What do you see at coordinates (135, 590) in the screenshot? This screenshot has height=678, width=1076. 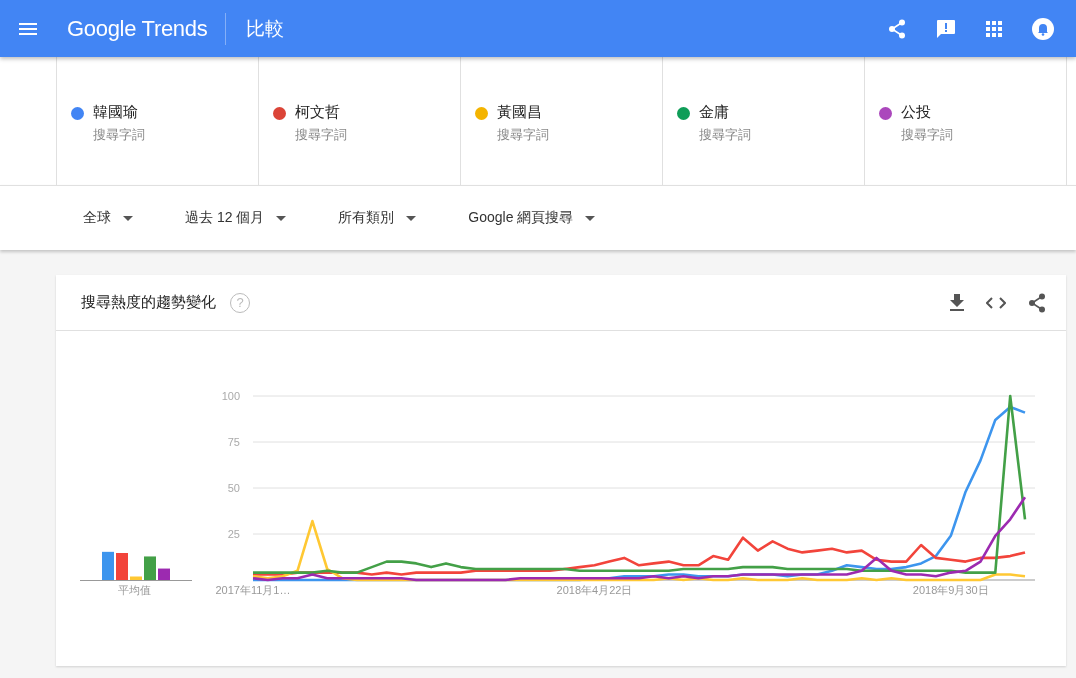 I see `axis-label: 平均值` at bounding box center [135, 590].